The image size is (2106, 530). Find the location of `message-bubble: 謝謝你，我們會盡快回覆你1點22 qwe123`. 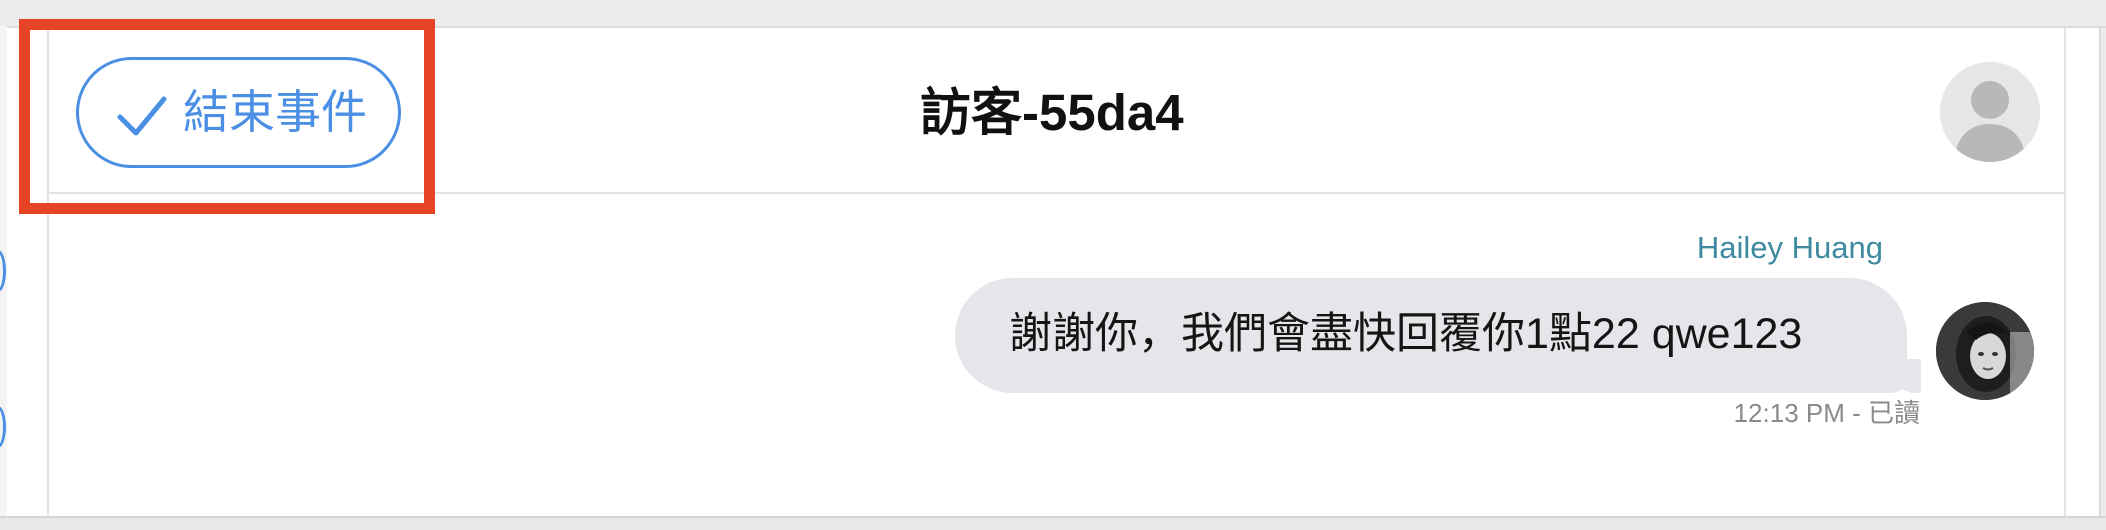

message-bubble: 謝謝你，我們會盡快回覆你1點22 qwe123 is located at coordinates (1438, 335).